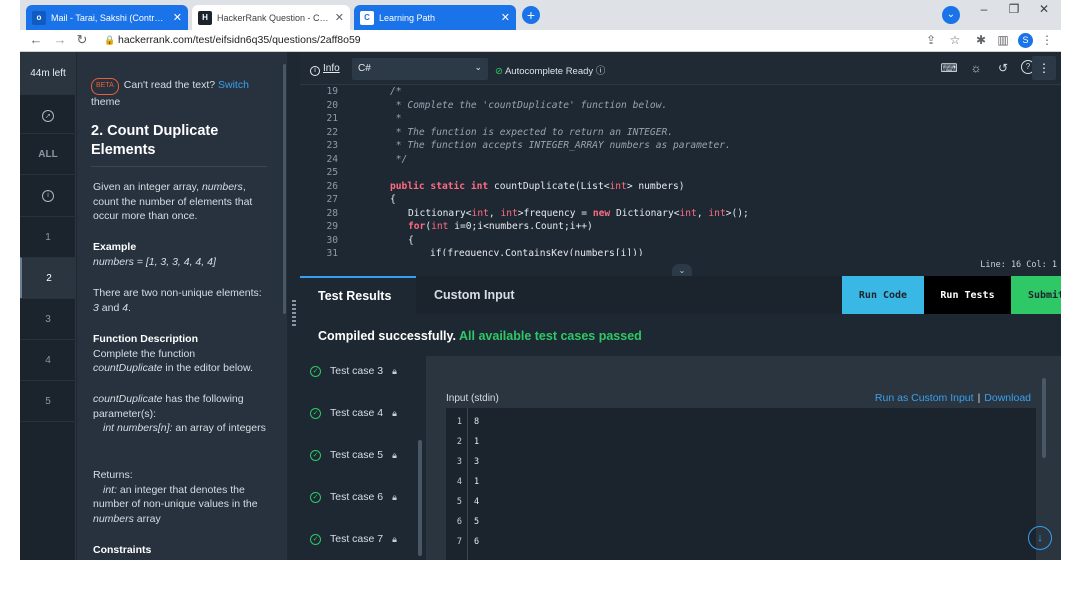 This screenshot has height=600, width=1080. What do you see at coordinates (924, 398) in the screenshot?
I see `run-as-custom-input-link: Run as Custom Input` at bounding box center [924, 398].